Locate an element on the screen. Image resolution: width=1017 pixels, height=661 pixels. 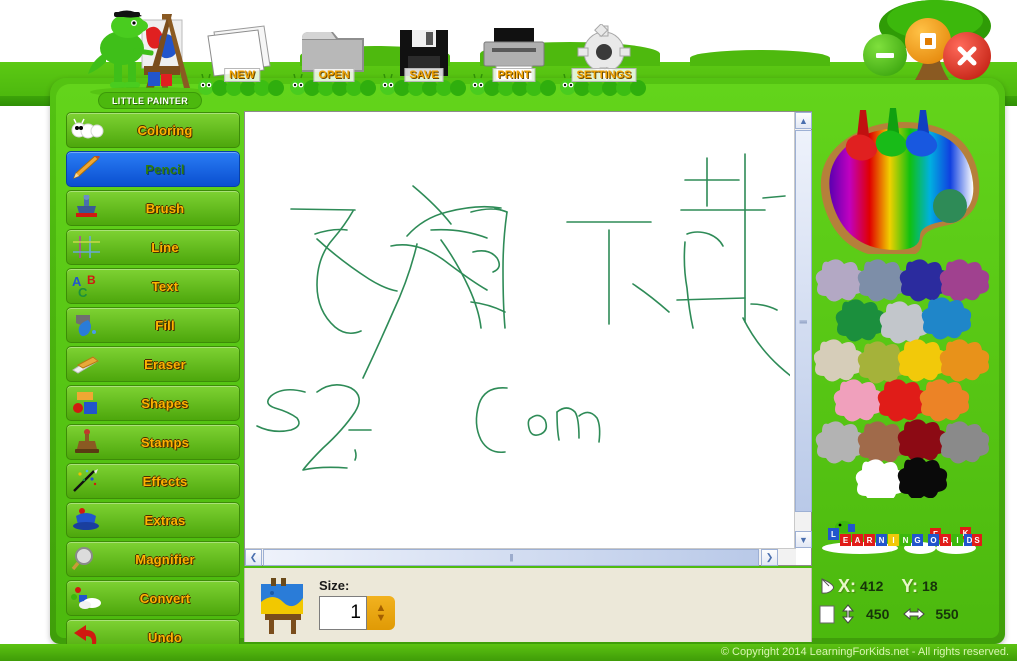
sidebar-item-eraser: Eraser is located at coordinates (153, 364).